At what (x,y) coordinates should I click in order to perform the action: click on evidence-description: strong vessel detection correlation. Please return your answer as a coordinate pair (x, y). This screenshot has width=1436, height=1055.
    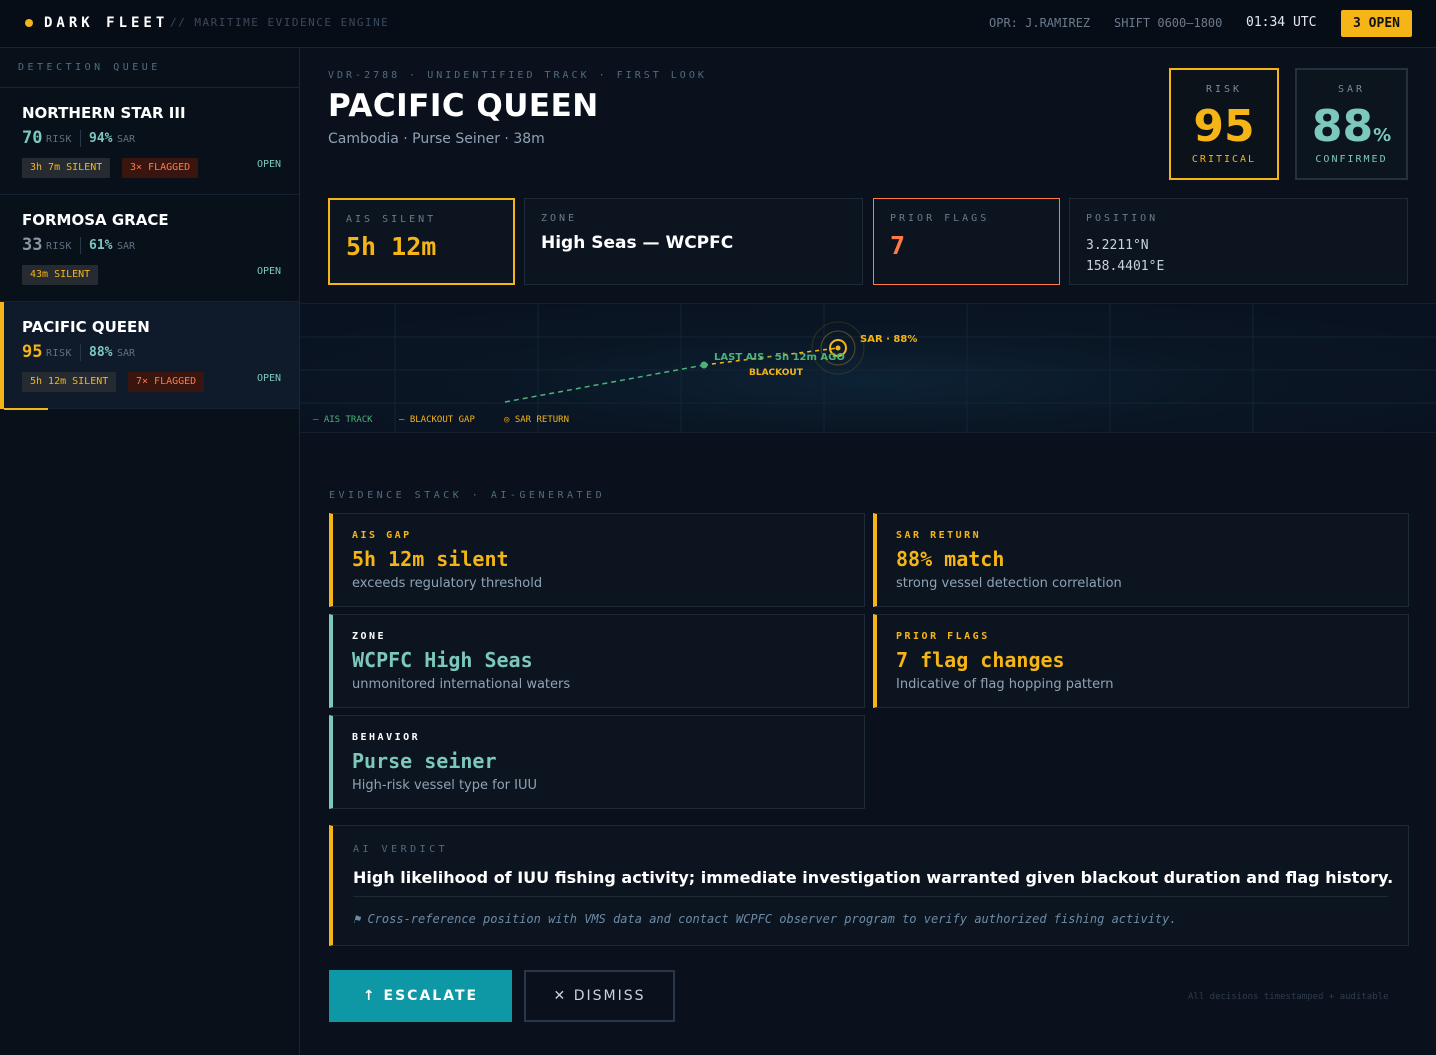
    Looking at the image, I should click on (1009, 583).